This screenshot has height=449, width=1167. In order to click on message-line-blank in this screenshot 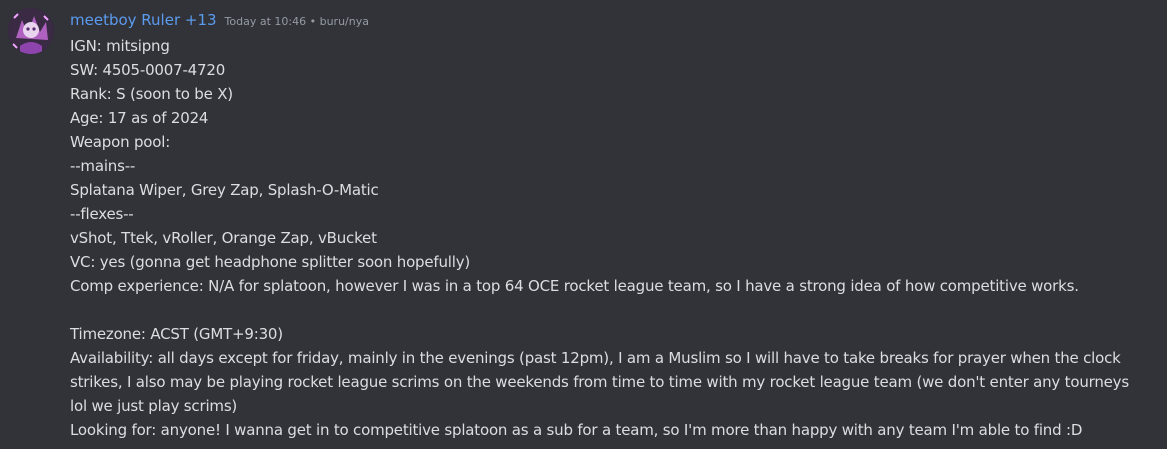, I will do `click(610, 310)`.